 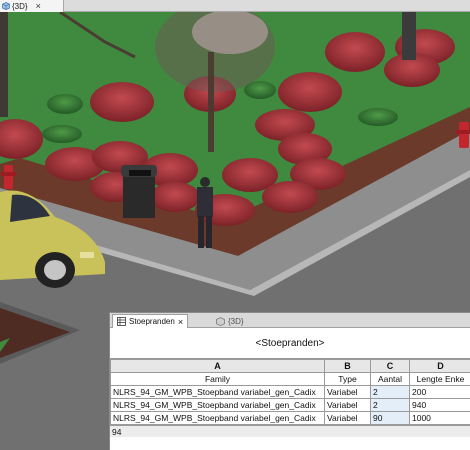 I want to click on column-header: Type, so click(x=347, y=379).